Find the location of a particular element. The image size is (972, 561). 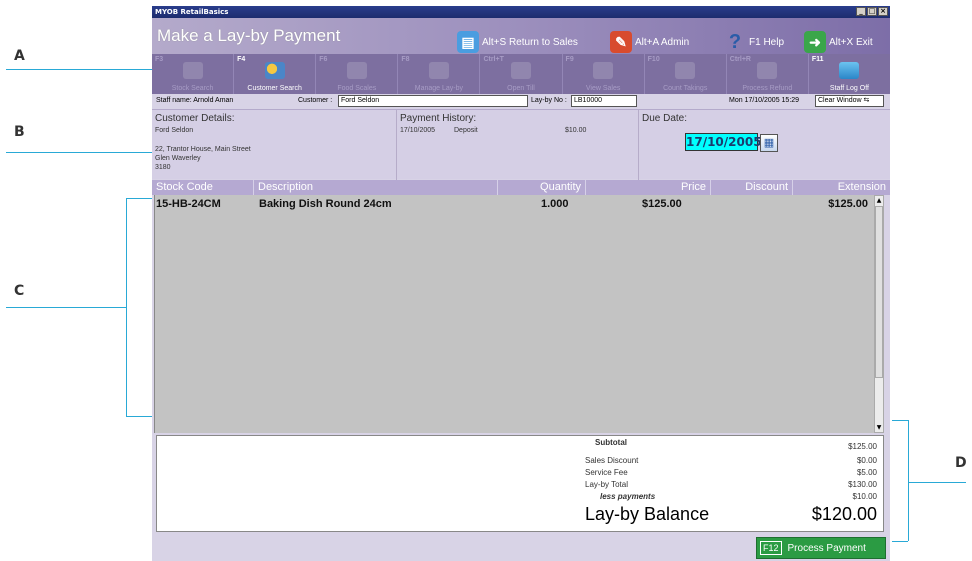

service-fee-value: $5.00 is located at coordinates (866, 472).